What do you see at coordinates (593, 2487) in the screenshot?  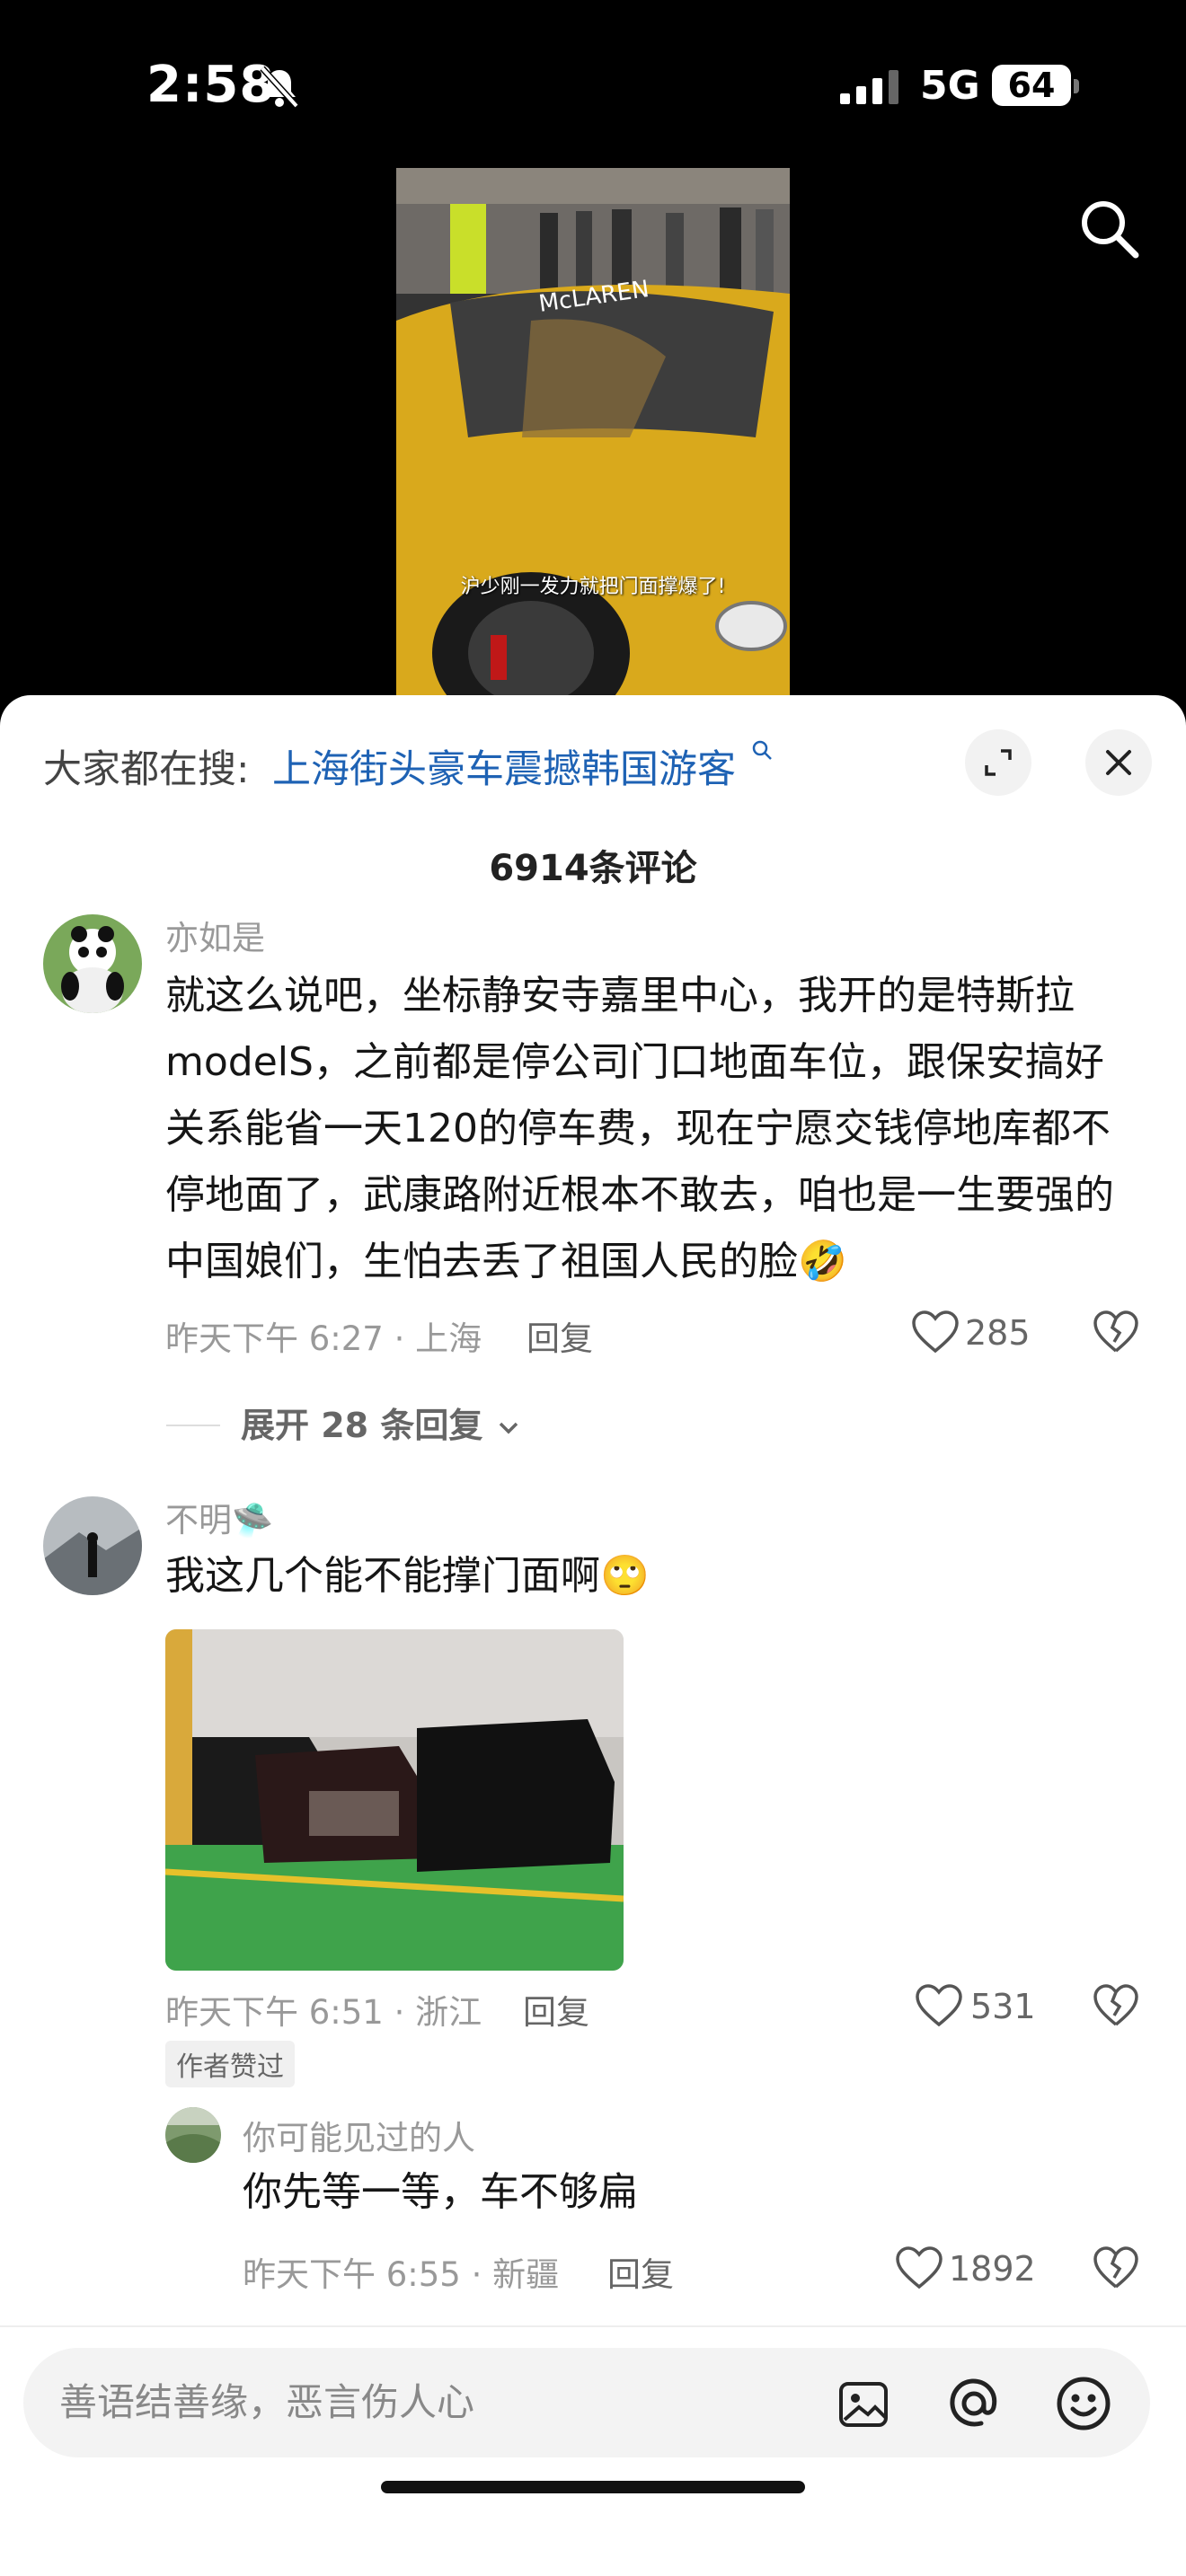 I see `home-indicator` at bounding box center [593, 2487].